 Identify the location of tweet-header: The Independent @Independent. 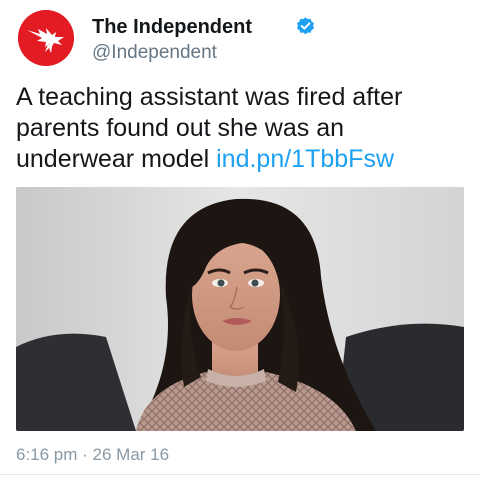
(240, 39).